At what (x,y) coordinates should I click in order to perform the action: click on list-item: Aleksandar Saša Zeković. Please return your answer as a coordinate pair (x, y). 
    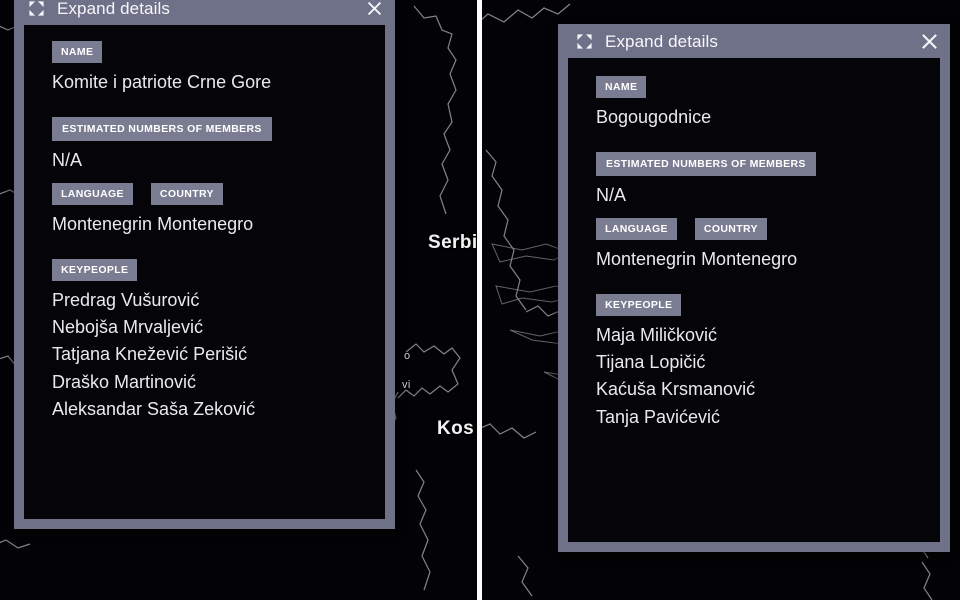
    Looking at the image, I should click on (154, 409).